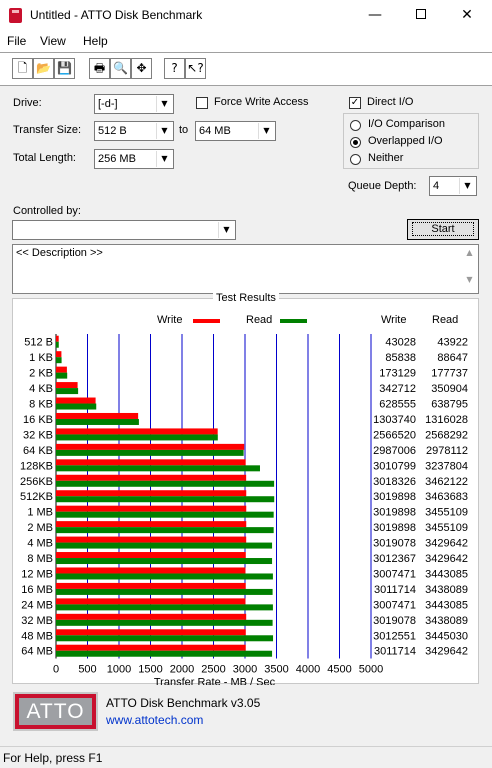 The width and height of the screenshot is (492, 768). What do you see at coordinates (245, 269) in the screenshot?
I see `description-field: << Description >> ▲ ▼` at bounding box center [245, 269].